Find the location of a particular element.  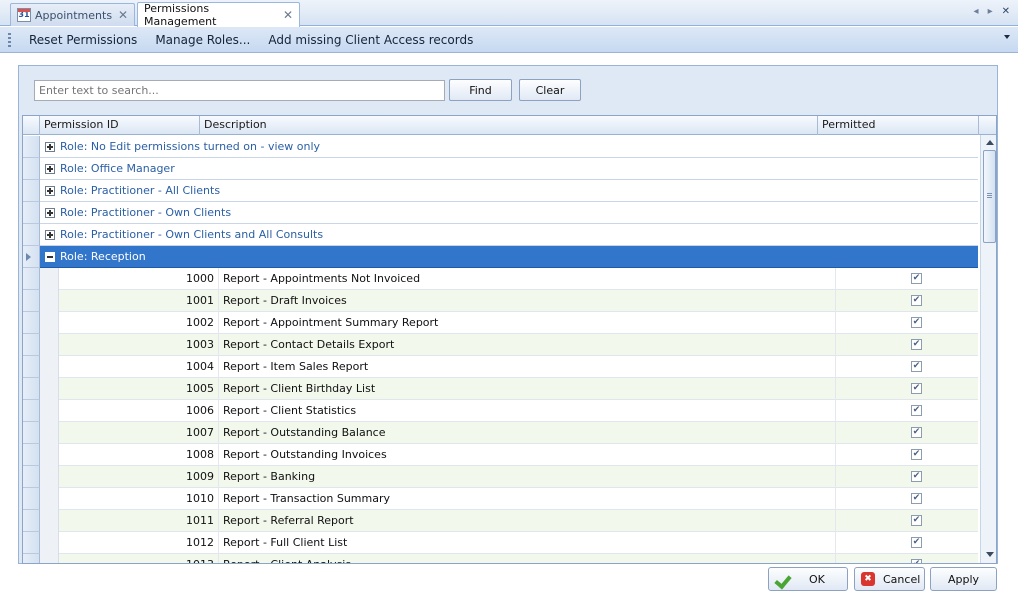

column-header-permitted: Permitted is located at coordinates (898, 125).